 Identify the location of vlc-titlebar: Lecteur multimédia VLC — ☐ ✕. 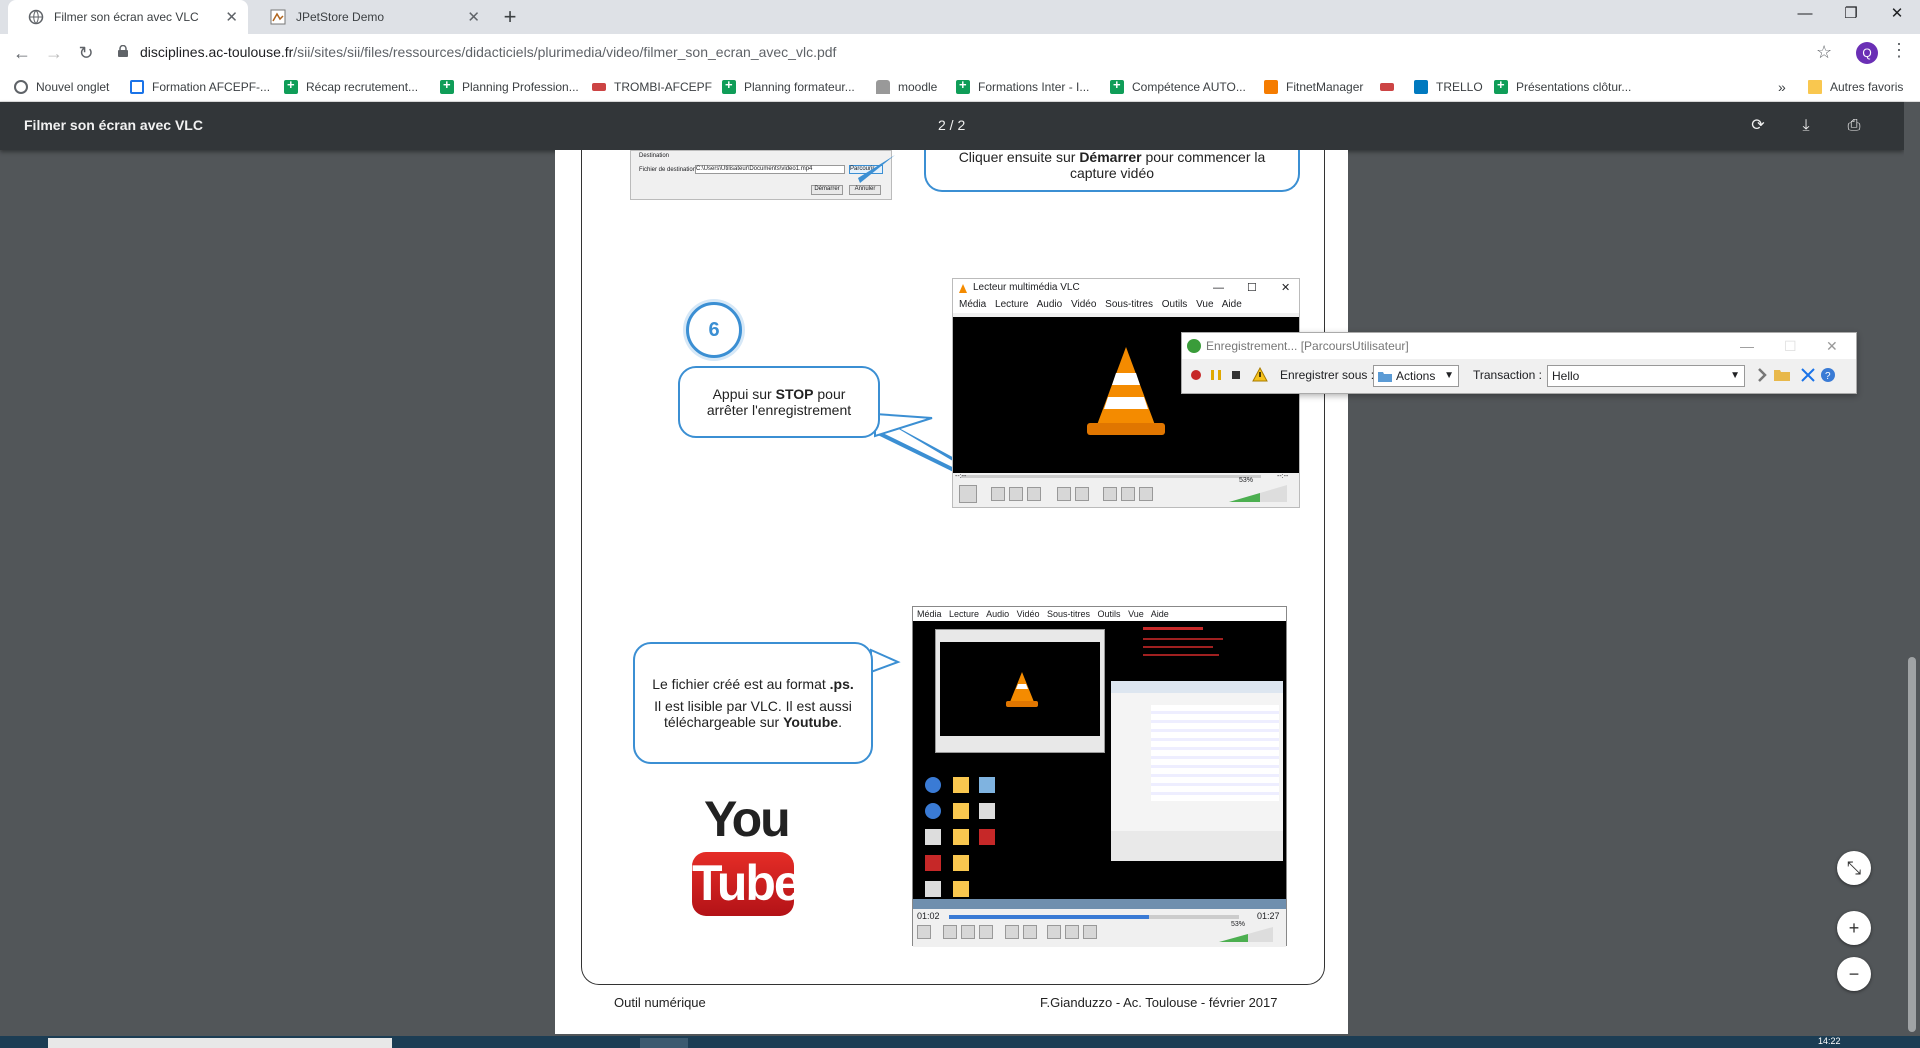
(1126, 288).